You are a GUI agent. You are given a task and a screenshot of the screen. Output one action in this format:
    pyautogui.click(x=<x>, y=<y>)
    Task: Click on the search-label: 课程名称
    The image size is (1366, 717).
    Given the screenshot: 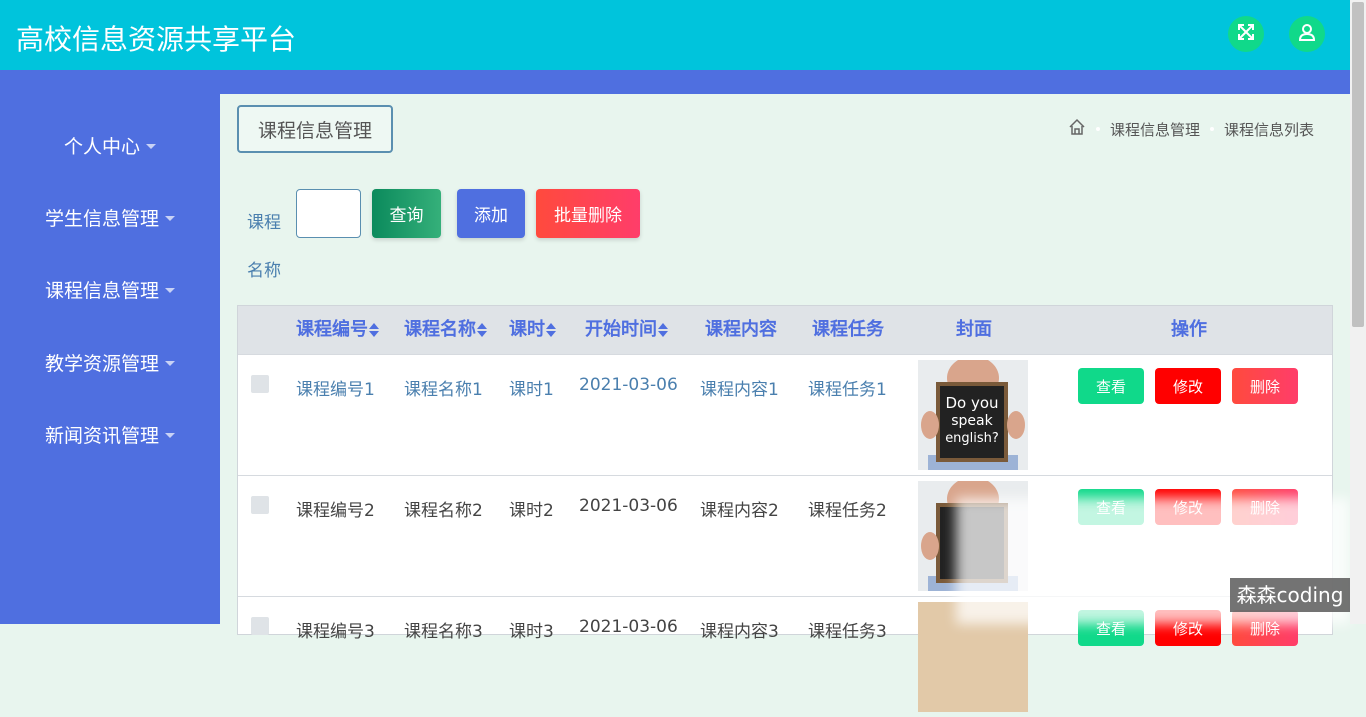 What is the action you would take?
    pyautogui.click(x=264, y=247)
    